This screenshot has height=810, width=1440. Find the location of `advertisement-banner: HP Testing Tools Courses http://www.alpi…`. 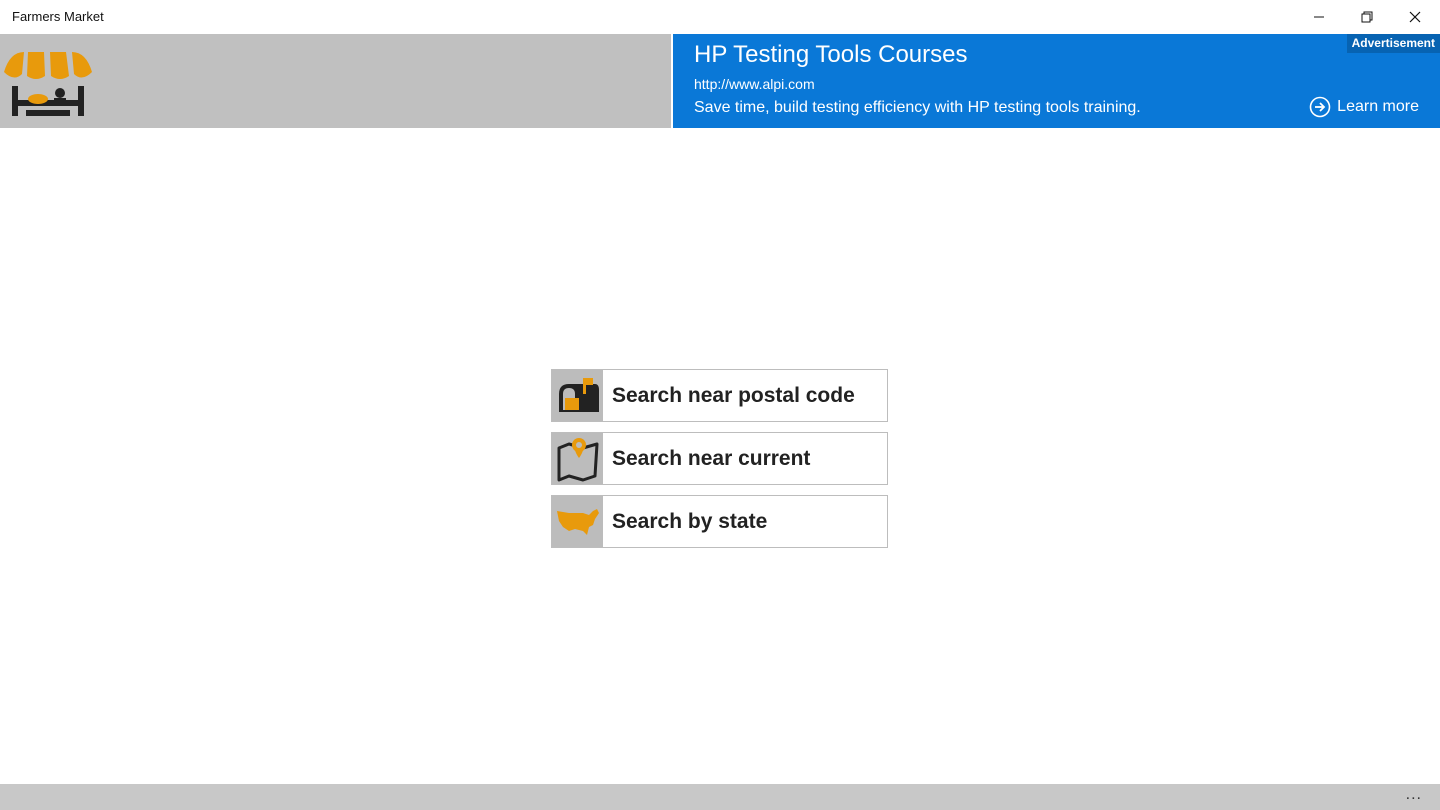

advertisement-banner: HP Testing Tools Courses http://www.alpi… is located at coordinates (1056, 81).